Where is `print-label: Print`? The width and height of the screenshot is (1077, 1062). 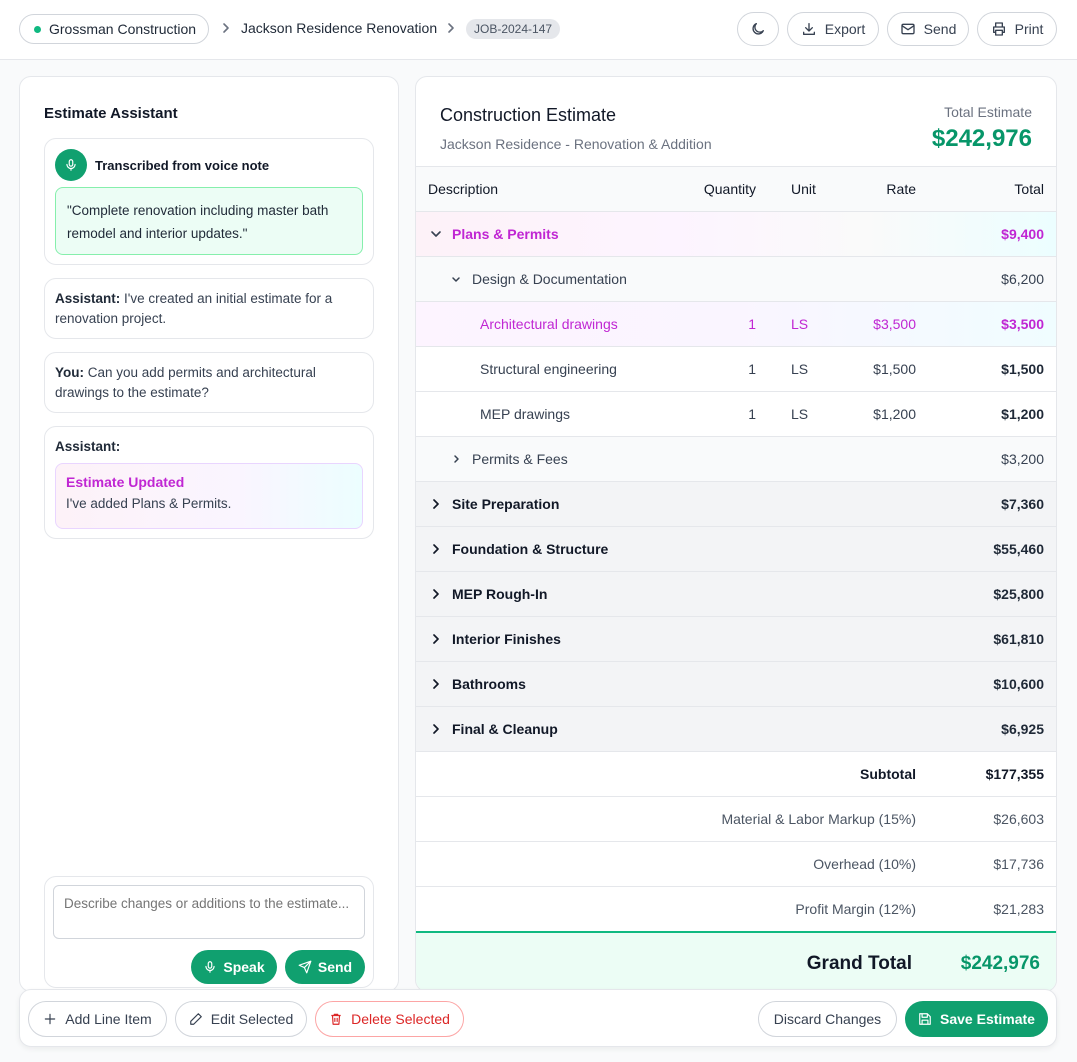 print-label: Print is located at coordinates (1029, 29).